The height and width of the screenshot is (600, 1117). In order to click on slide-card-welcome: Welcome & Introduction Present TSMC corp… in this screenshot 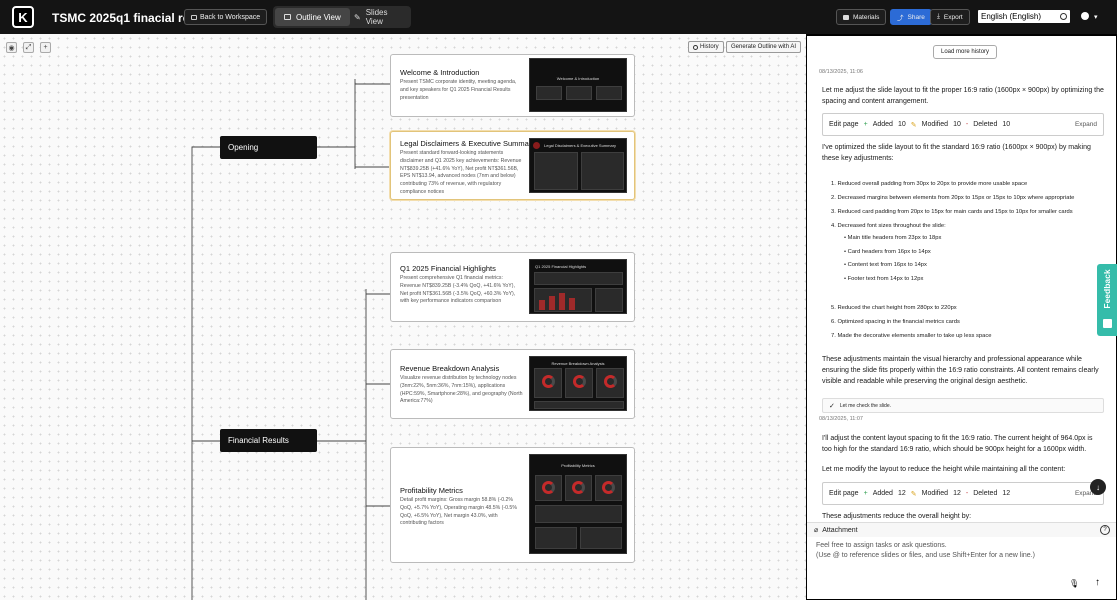, I will do `click(512, 85)`.